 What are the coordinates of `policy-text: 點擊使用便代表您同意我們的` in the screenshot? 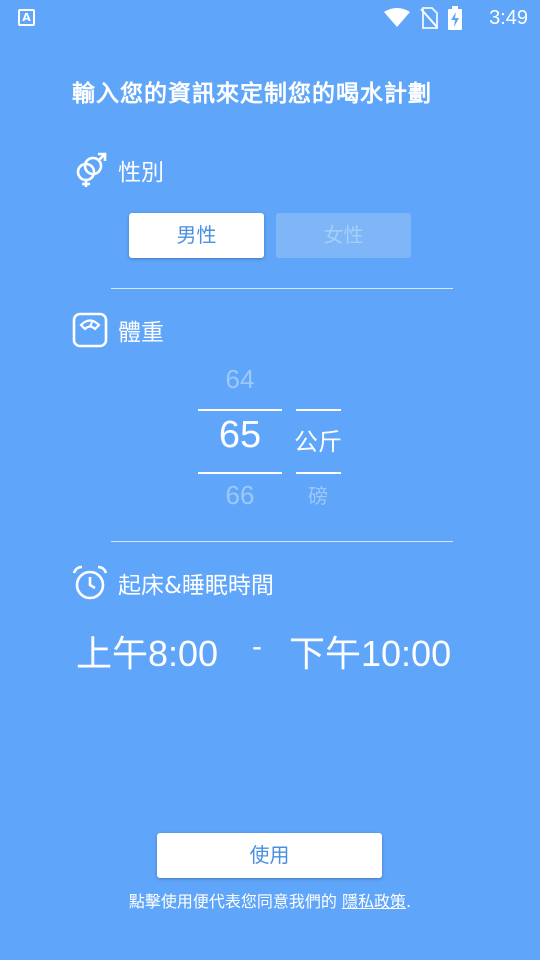 It's located at (235, 901).